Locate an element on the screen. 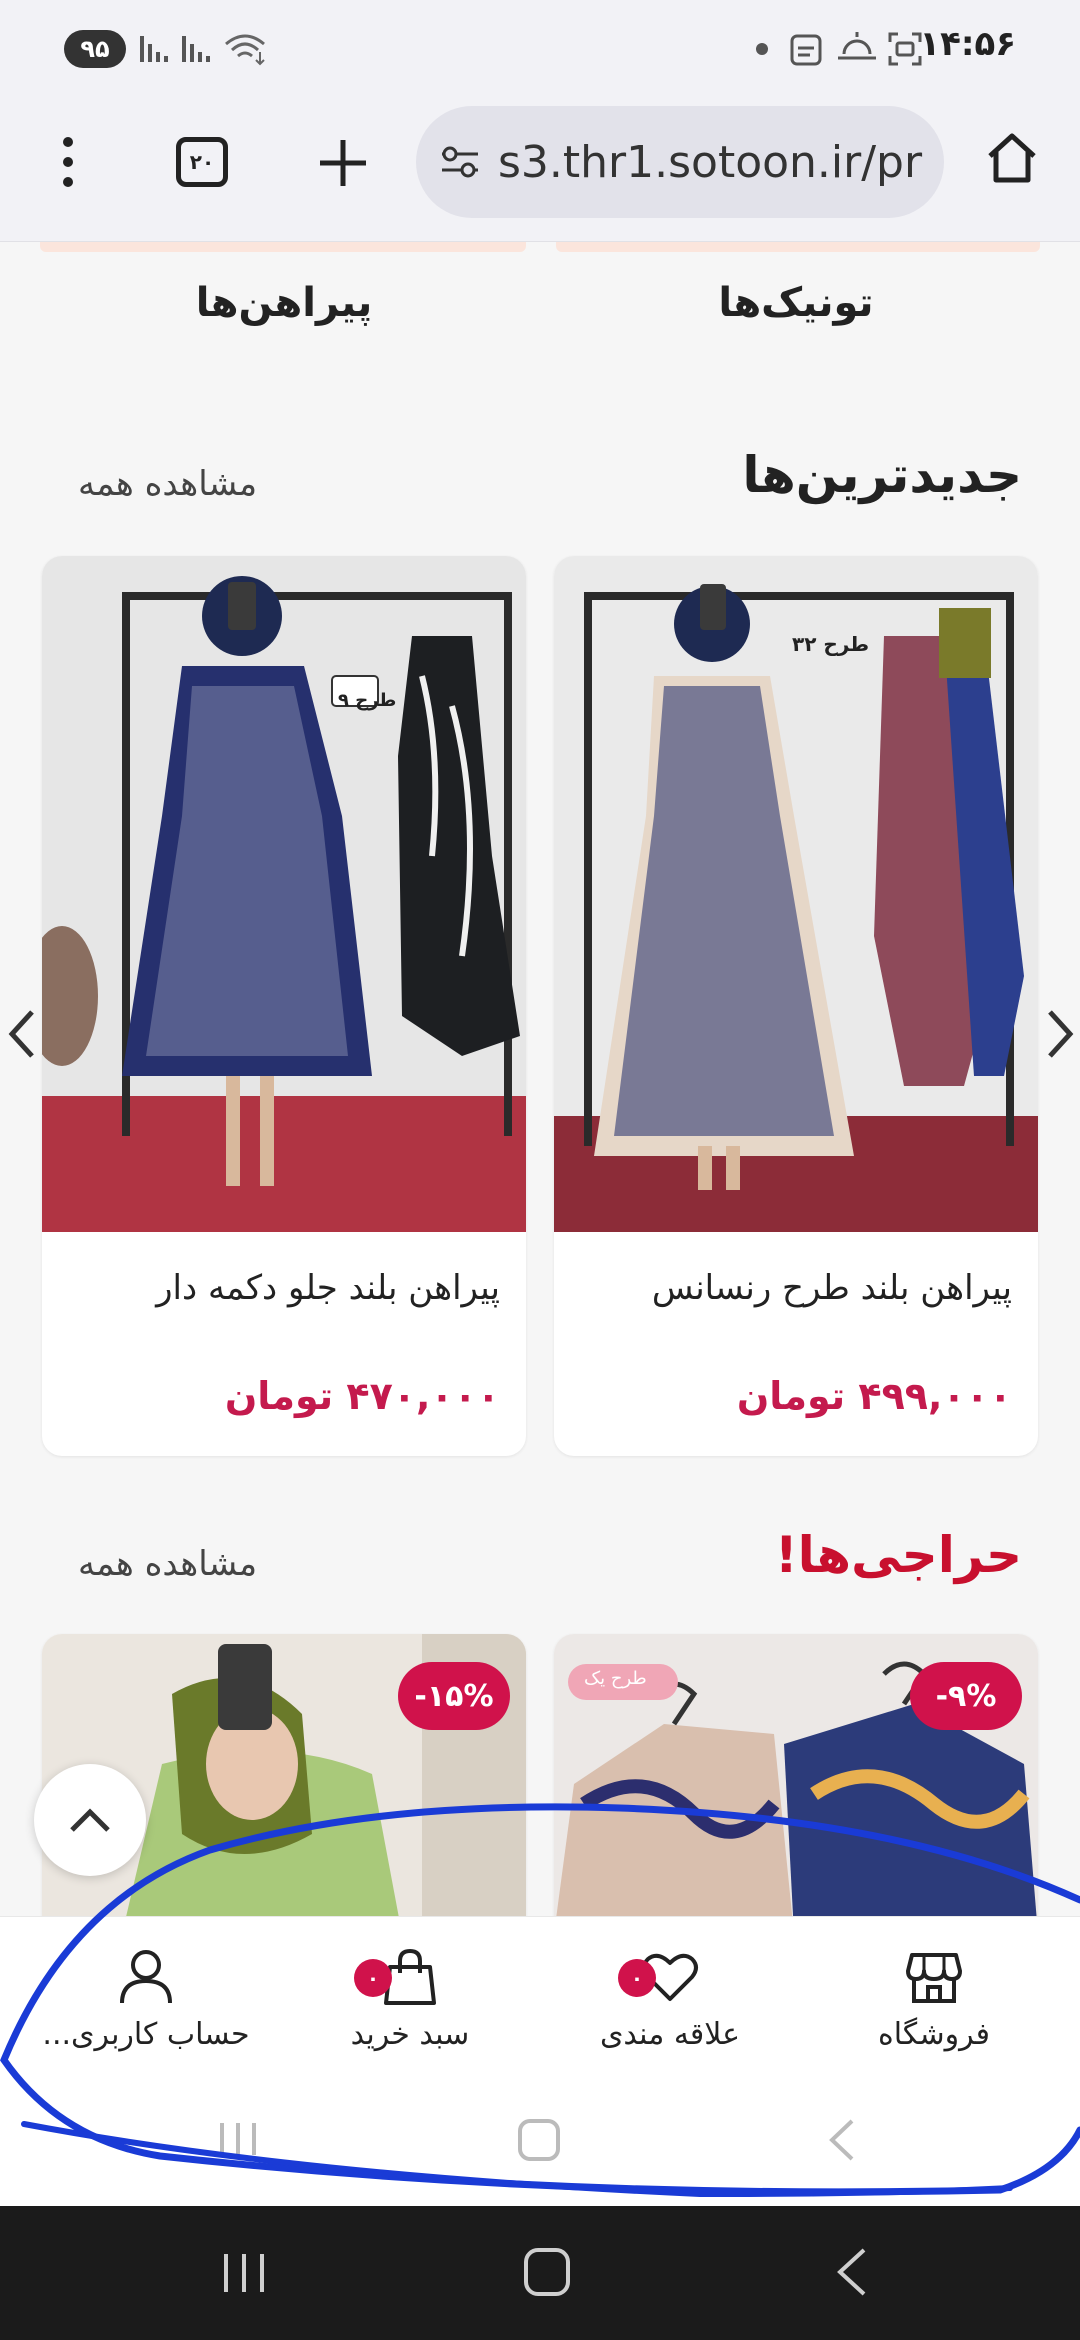 The image size is (1080, 2340). screenshot-icon is located at coordinates (905, 49).